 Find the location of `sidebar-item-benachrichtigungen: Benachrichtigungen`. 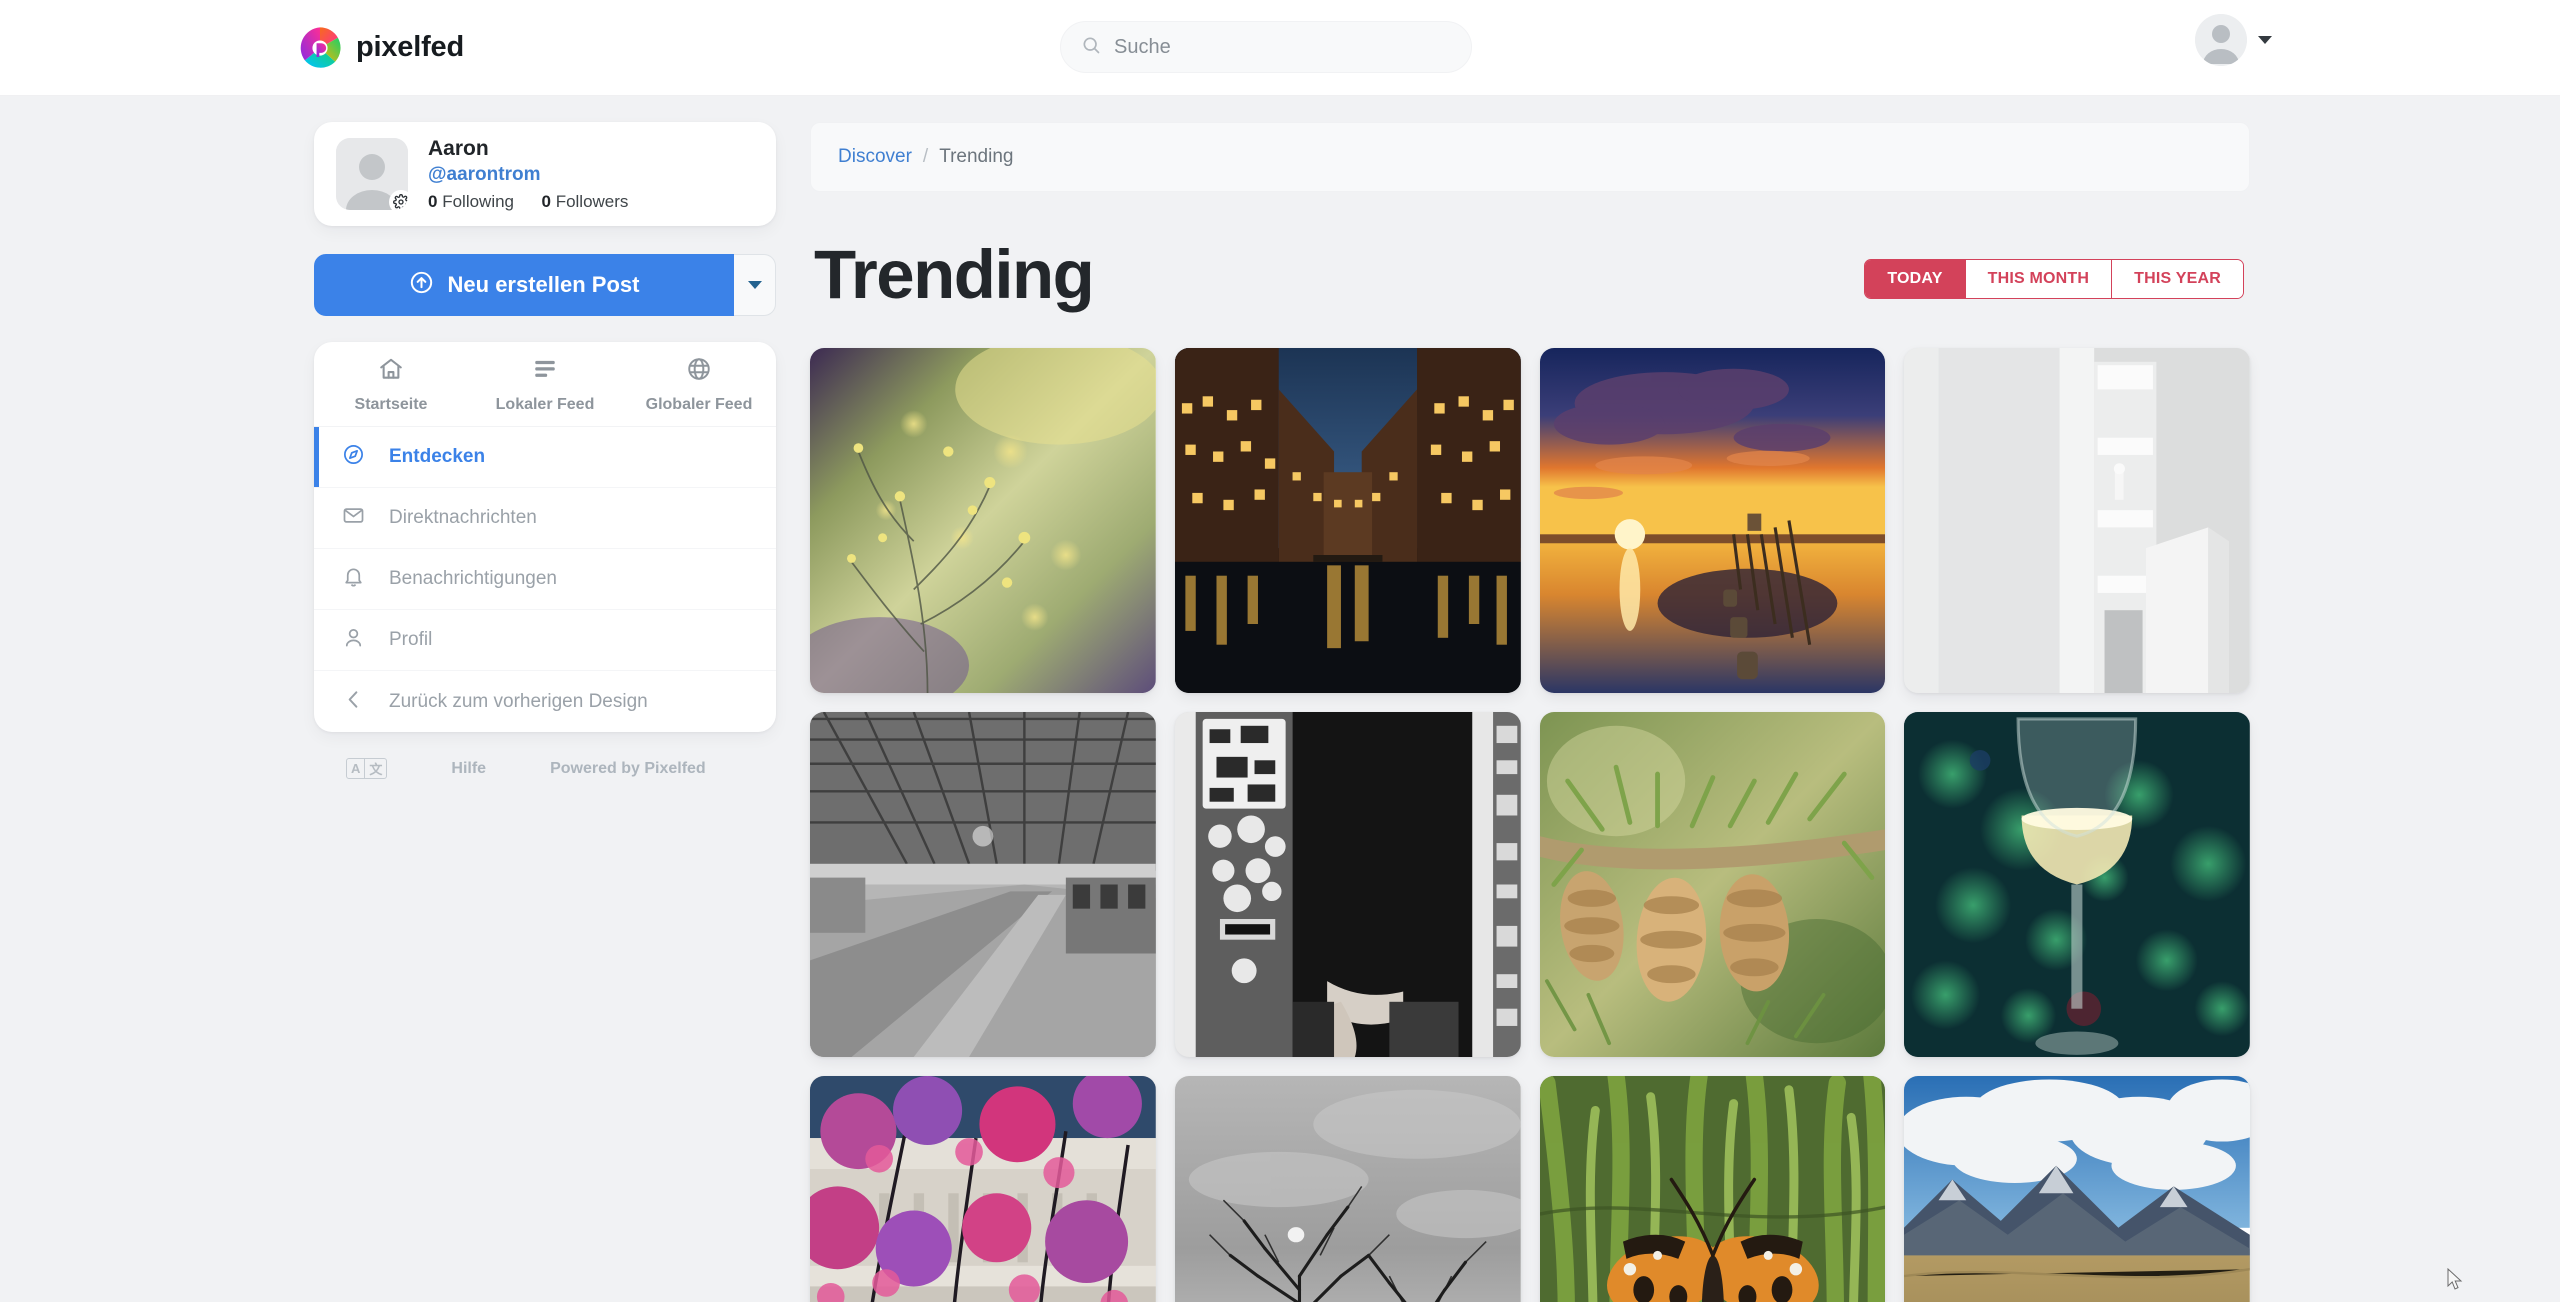

sidebar-item-benachrichtigungen: Benachrichtigungen is located at coordinates (545, 579).